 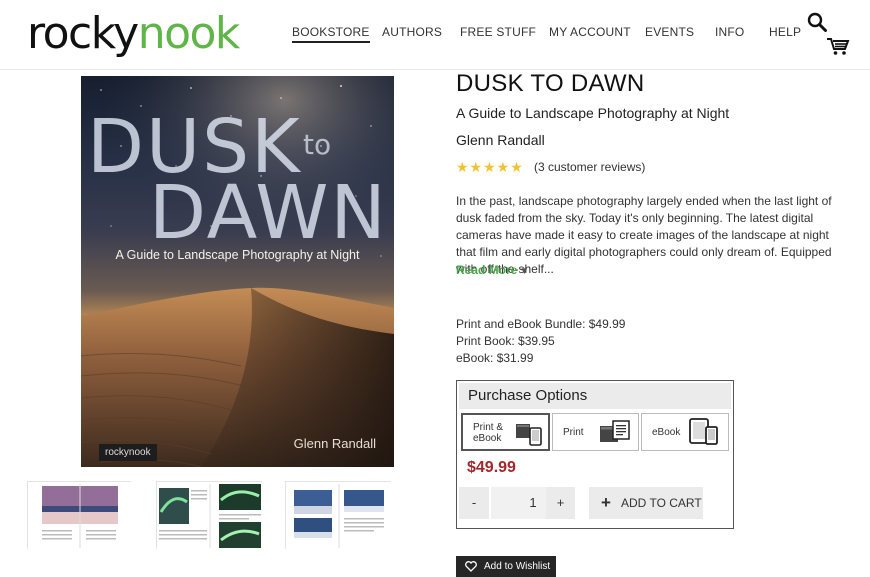 I want to click on heart-icon, so click(x=471, y=566).